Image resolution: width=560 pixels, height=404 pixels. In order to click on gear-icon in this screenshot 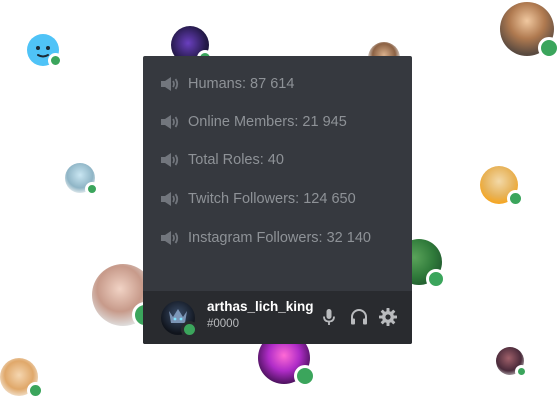, I will do `click(388, 317)`.